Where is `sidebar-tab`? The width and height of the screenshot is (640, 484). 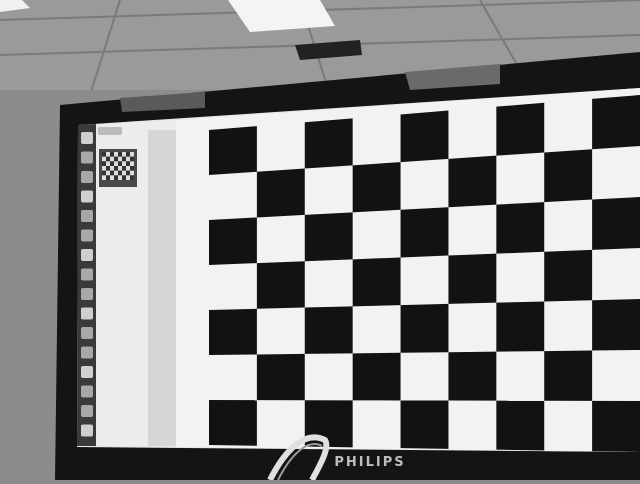
sidebar-tab is located at coordinates (110, 131).